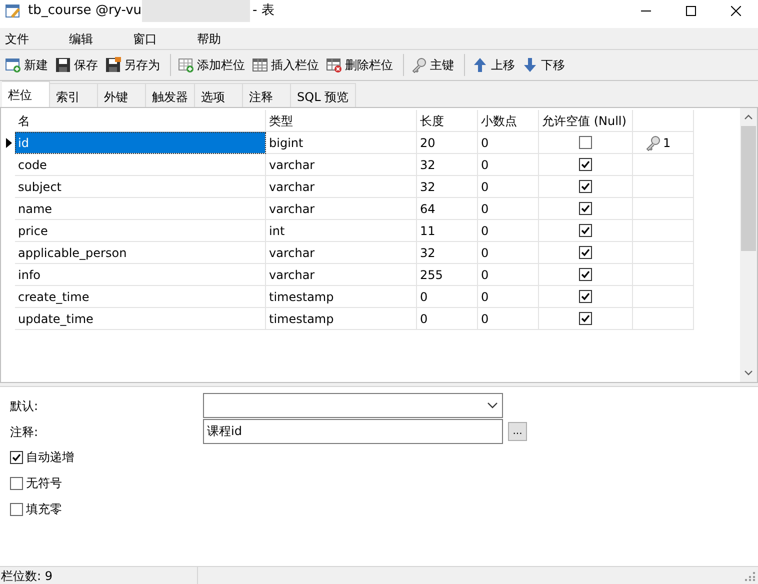 The image size is (758, 584). What do you see at coordinates (353, 405) in the screenshot?
I see `default-dropdown` at bounding box center [353, 405].